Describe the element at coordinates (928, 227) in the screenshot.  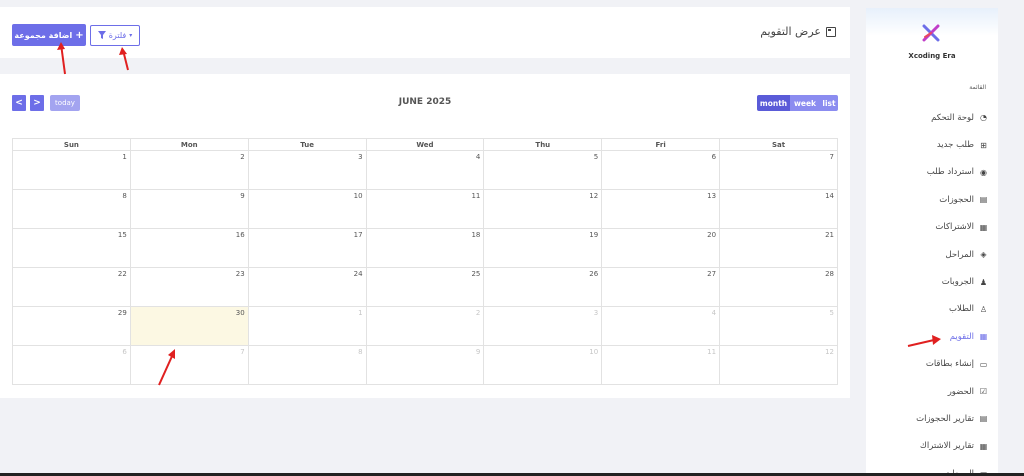
I see `sidebar-item: ▦ الاشتراكات` at that location.